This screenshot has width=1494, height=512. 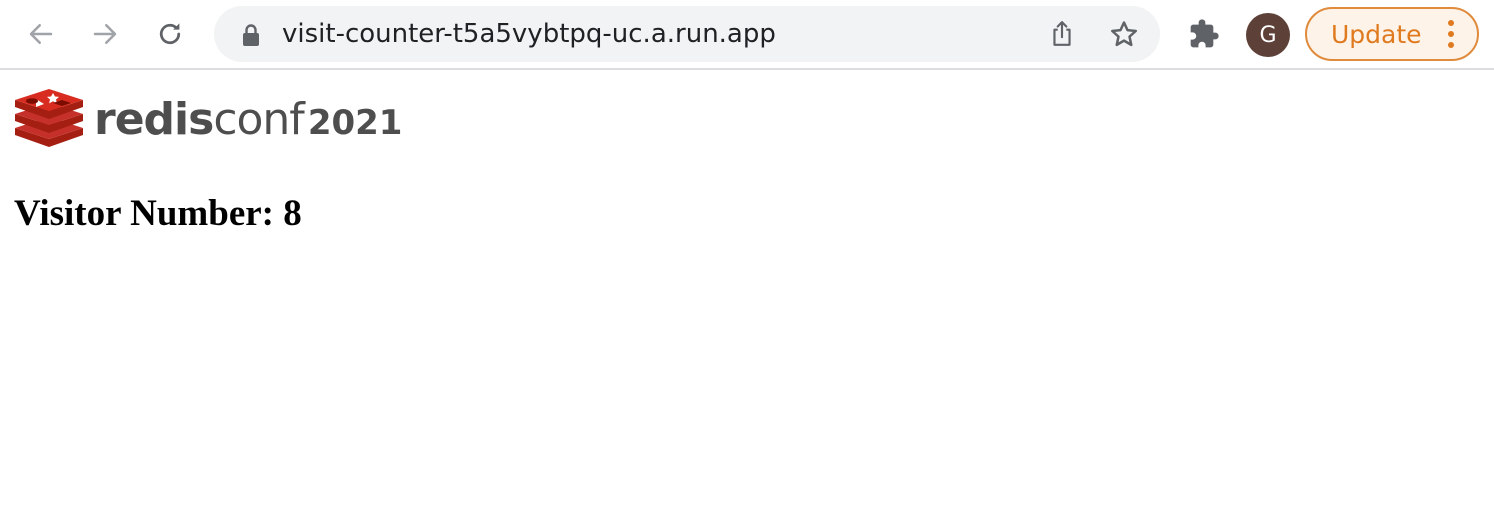 I want to click on profile-avatar: G, so click(x=1268, y=35).